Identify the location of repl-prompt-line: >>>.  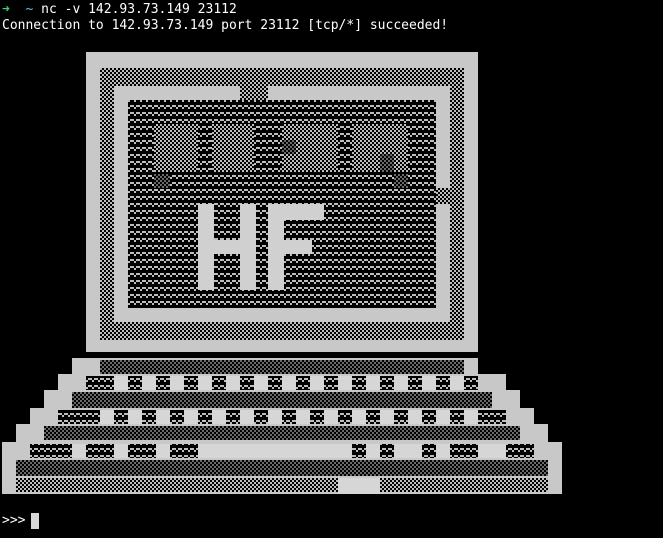
(21, 521).